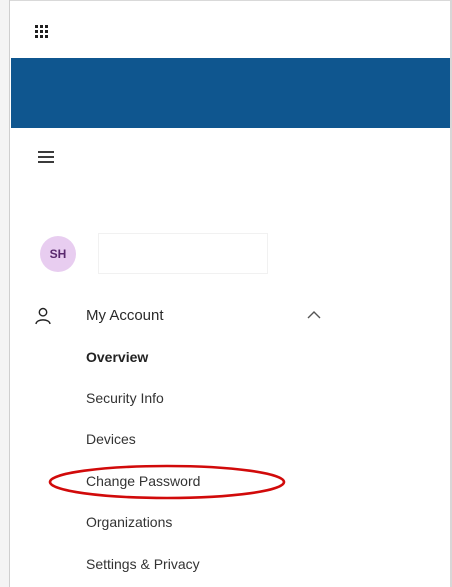 The width and height of the screenshot is (452, 587). Describe the element at coordinates (196, 398) in the screenshot. I see `nav-item-security-info: Security Info` at that location.